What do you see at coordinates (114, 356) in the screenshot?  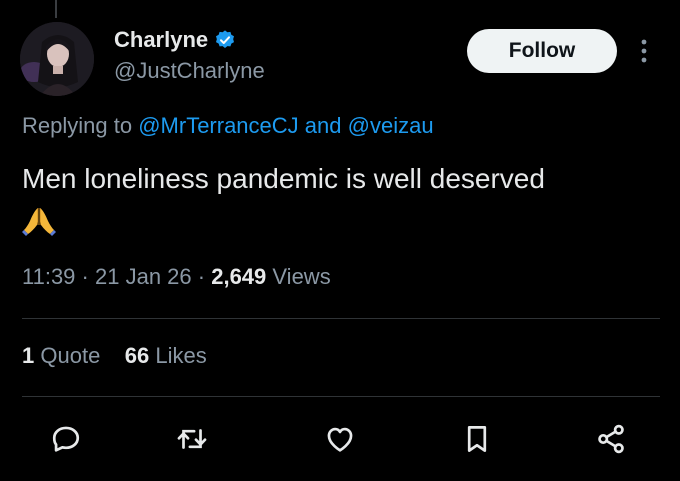 I see `engagement-stats: 1 Quote 66 Likes` at bounding box center [114, 356].